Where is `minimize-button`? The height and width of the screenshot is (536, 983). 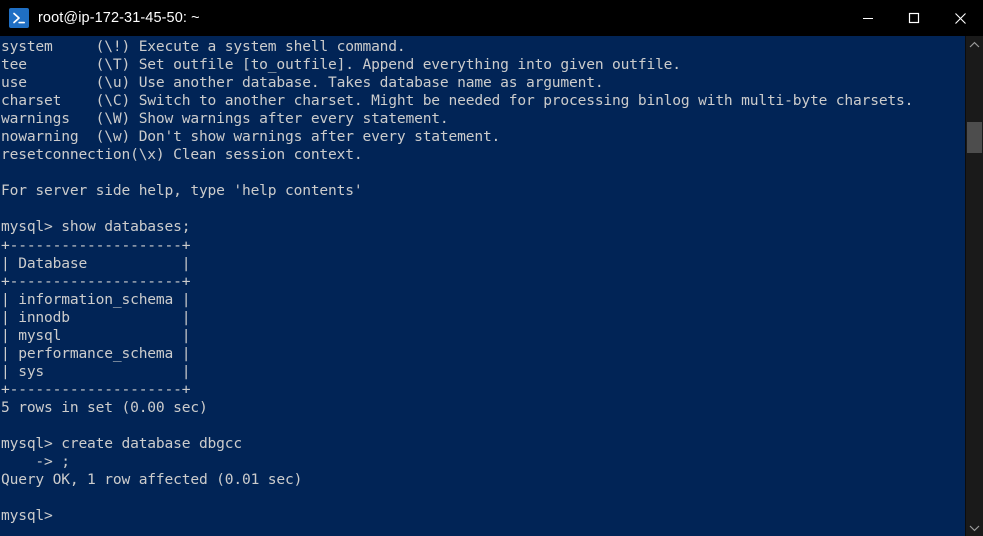 minimize-button is located at coordinates (868, 18).